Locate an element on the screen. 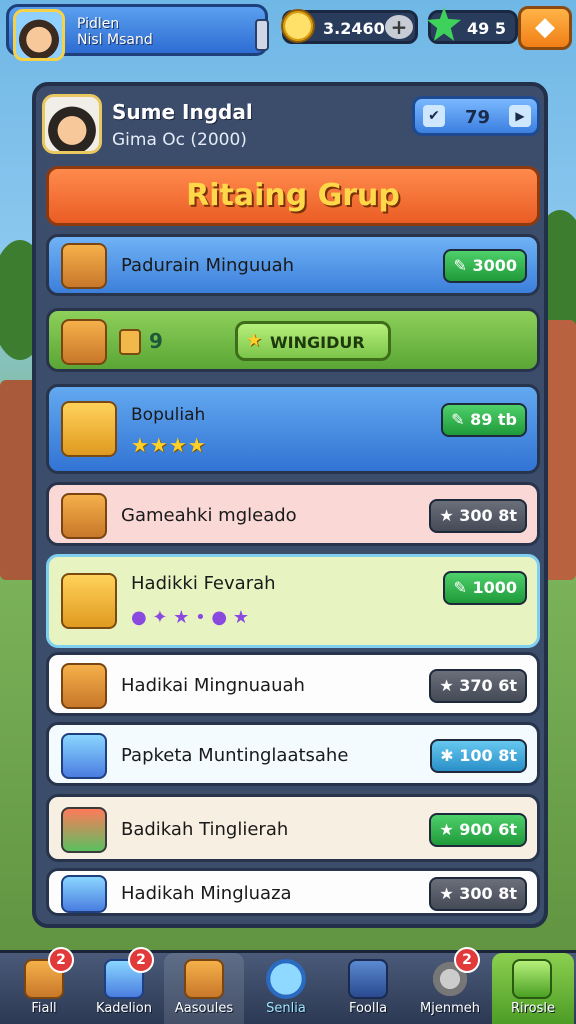 Image resolution: width=576 pixels, height=1024 pixels. profile-line-1: Pidlen is located at coordinates (98, 24).